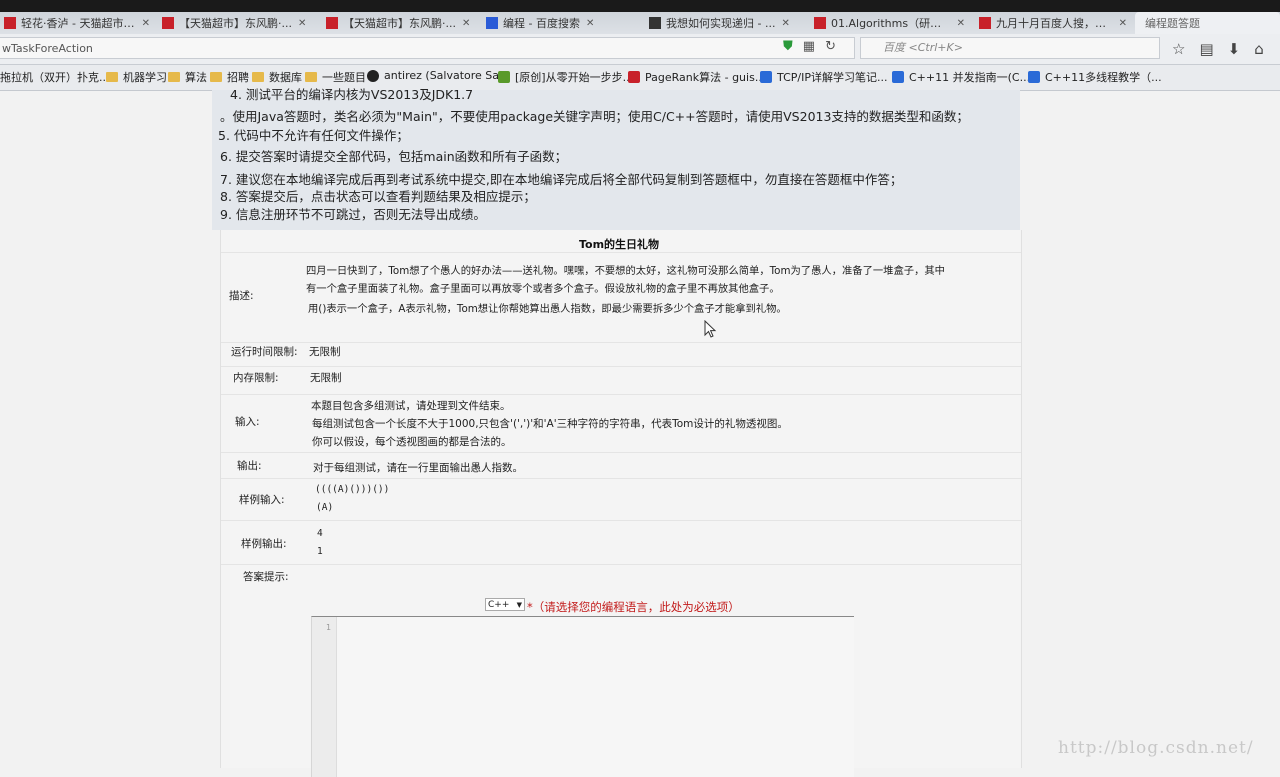 This screenshot has height=777, width=1280. What do you see at coordinates (325, 507) in the screenshot?
I see `sample-input-line: (A)` at bounding box center [325, 507].